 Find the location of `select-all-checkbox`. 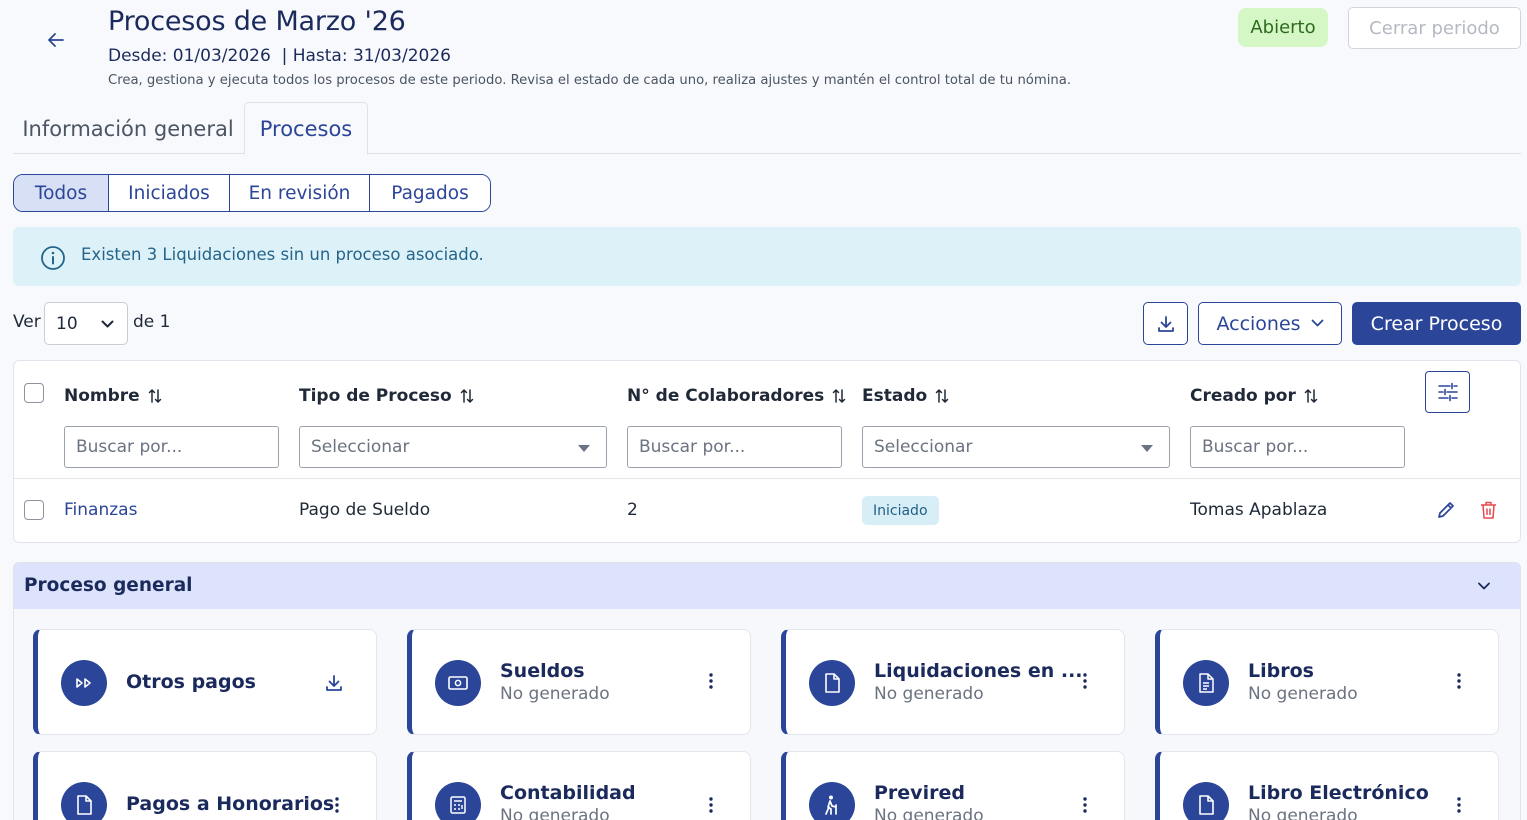

select-all-checkbox is located at coordinates (34, 393).